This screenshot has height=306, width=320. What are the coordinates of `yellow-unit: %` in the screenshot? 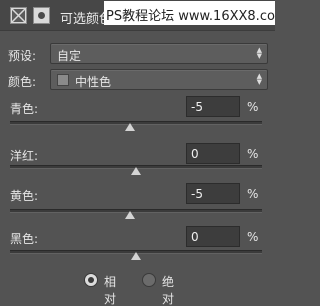 It's located at (253, 194).